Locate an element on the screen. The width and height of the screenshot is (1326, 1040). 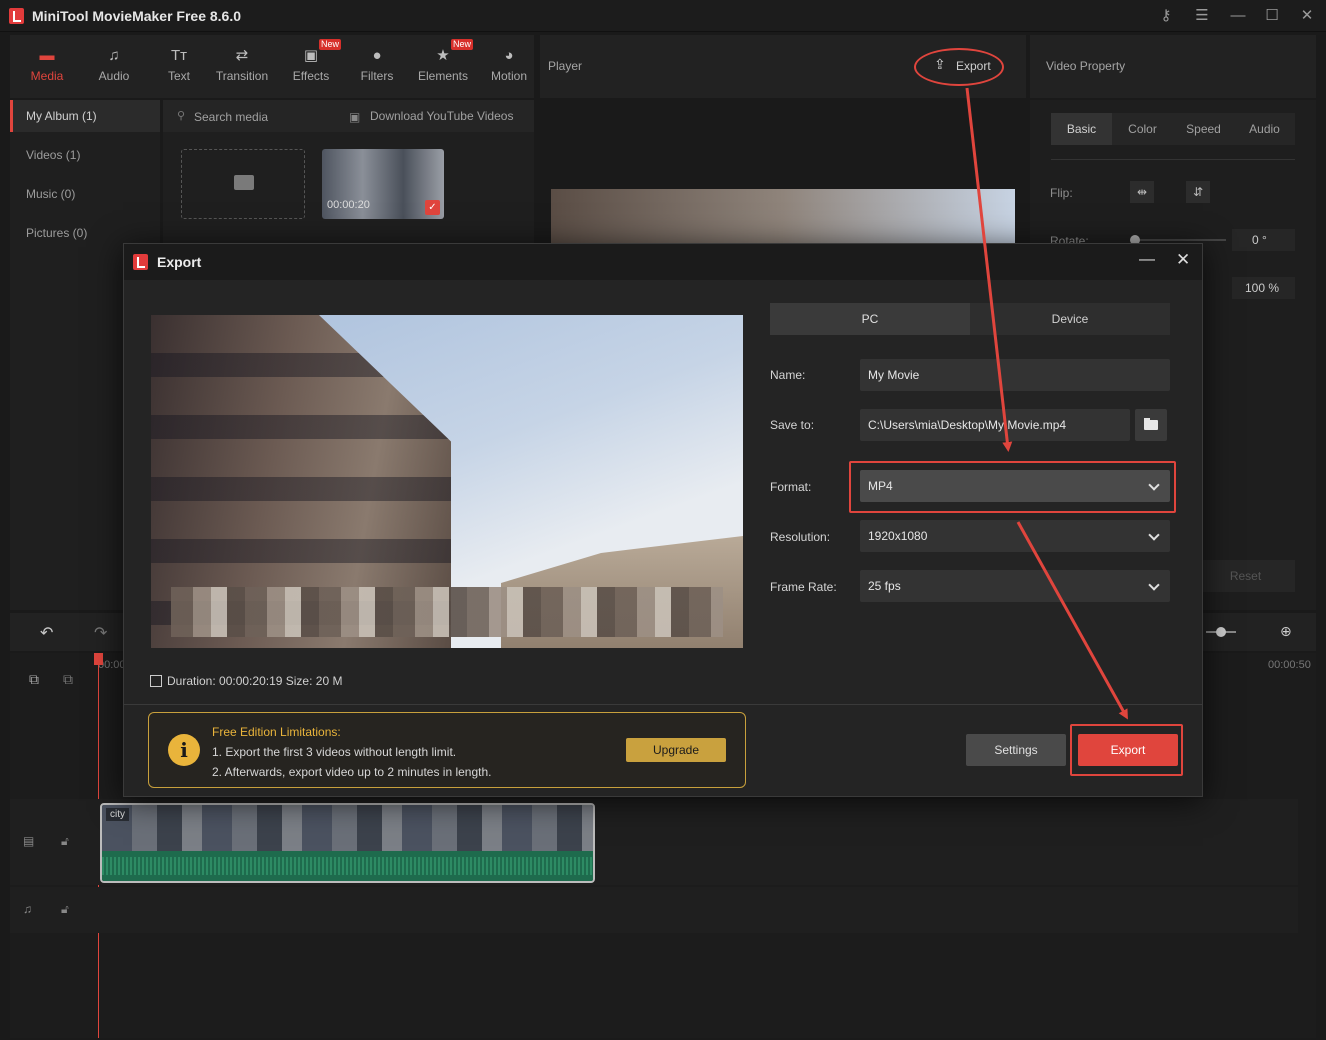
music-track-icon: ♫ is located at coordinates (27, 909).